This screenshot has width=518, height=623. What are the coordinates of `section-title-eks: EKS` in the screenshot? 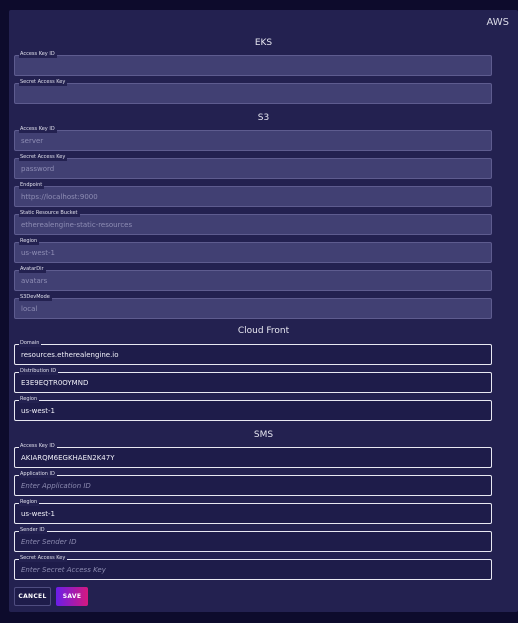 It's located at (263, 43).